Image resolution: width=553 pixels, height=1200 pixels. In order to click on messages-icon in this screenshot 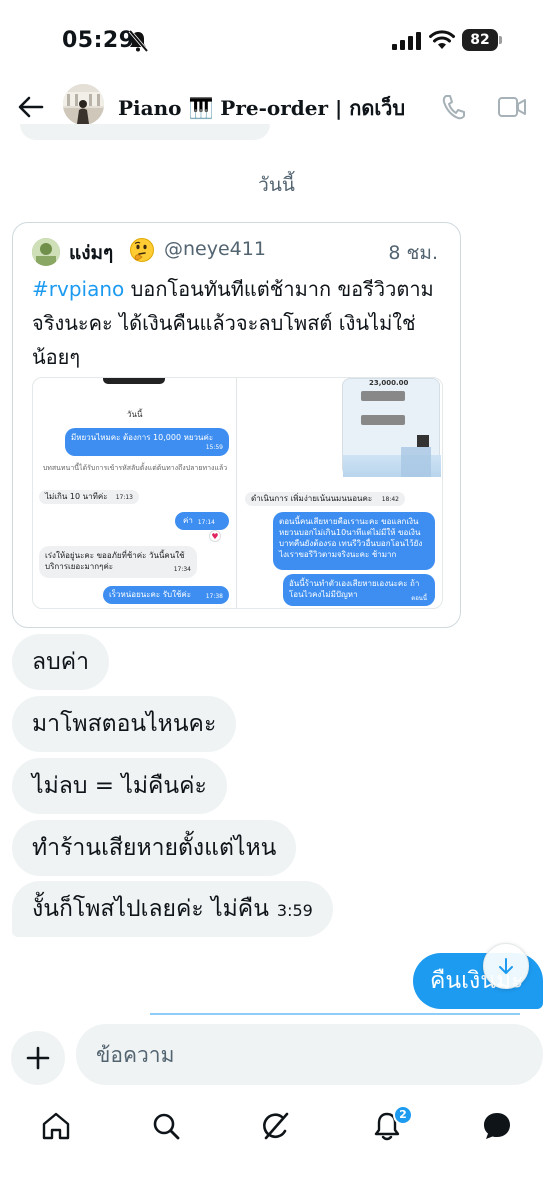, I will do `click(497, 1126)`.